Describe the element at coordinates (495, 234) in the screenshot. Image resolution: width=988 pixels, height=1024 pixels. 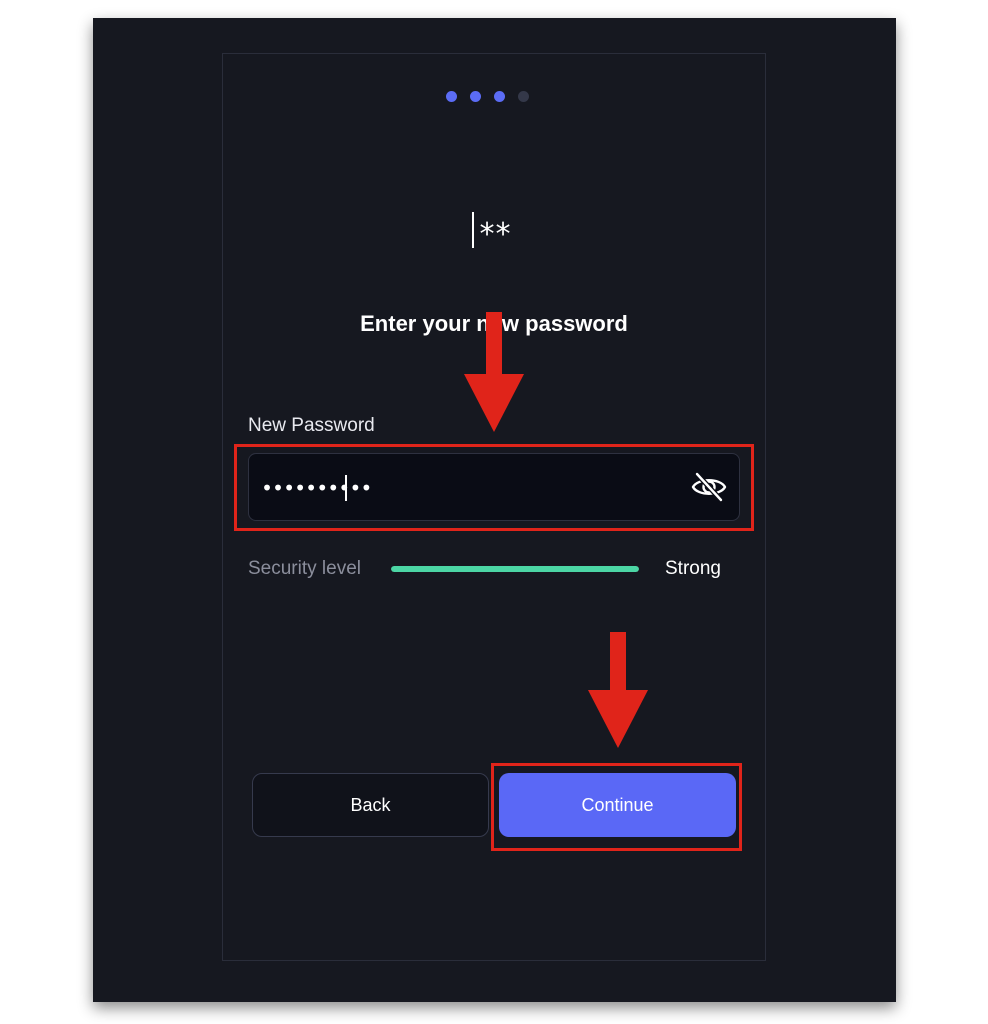
I see `asterisks-text: **` at that location.